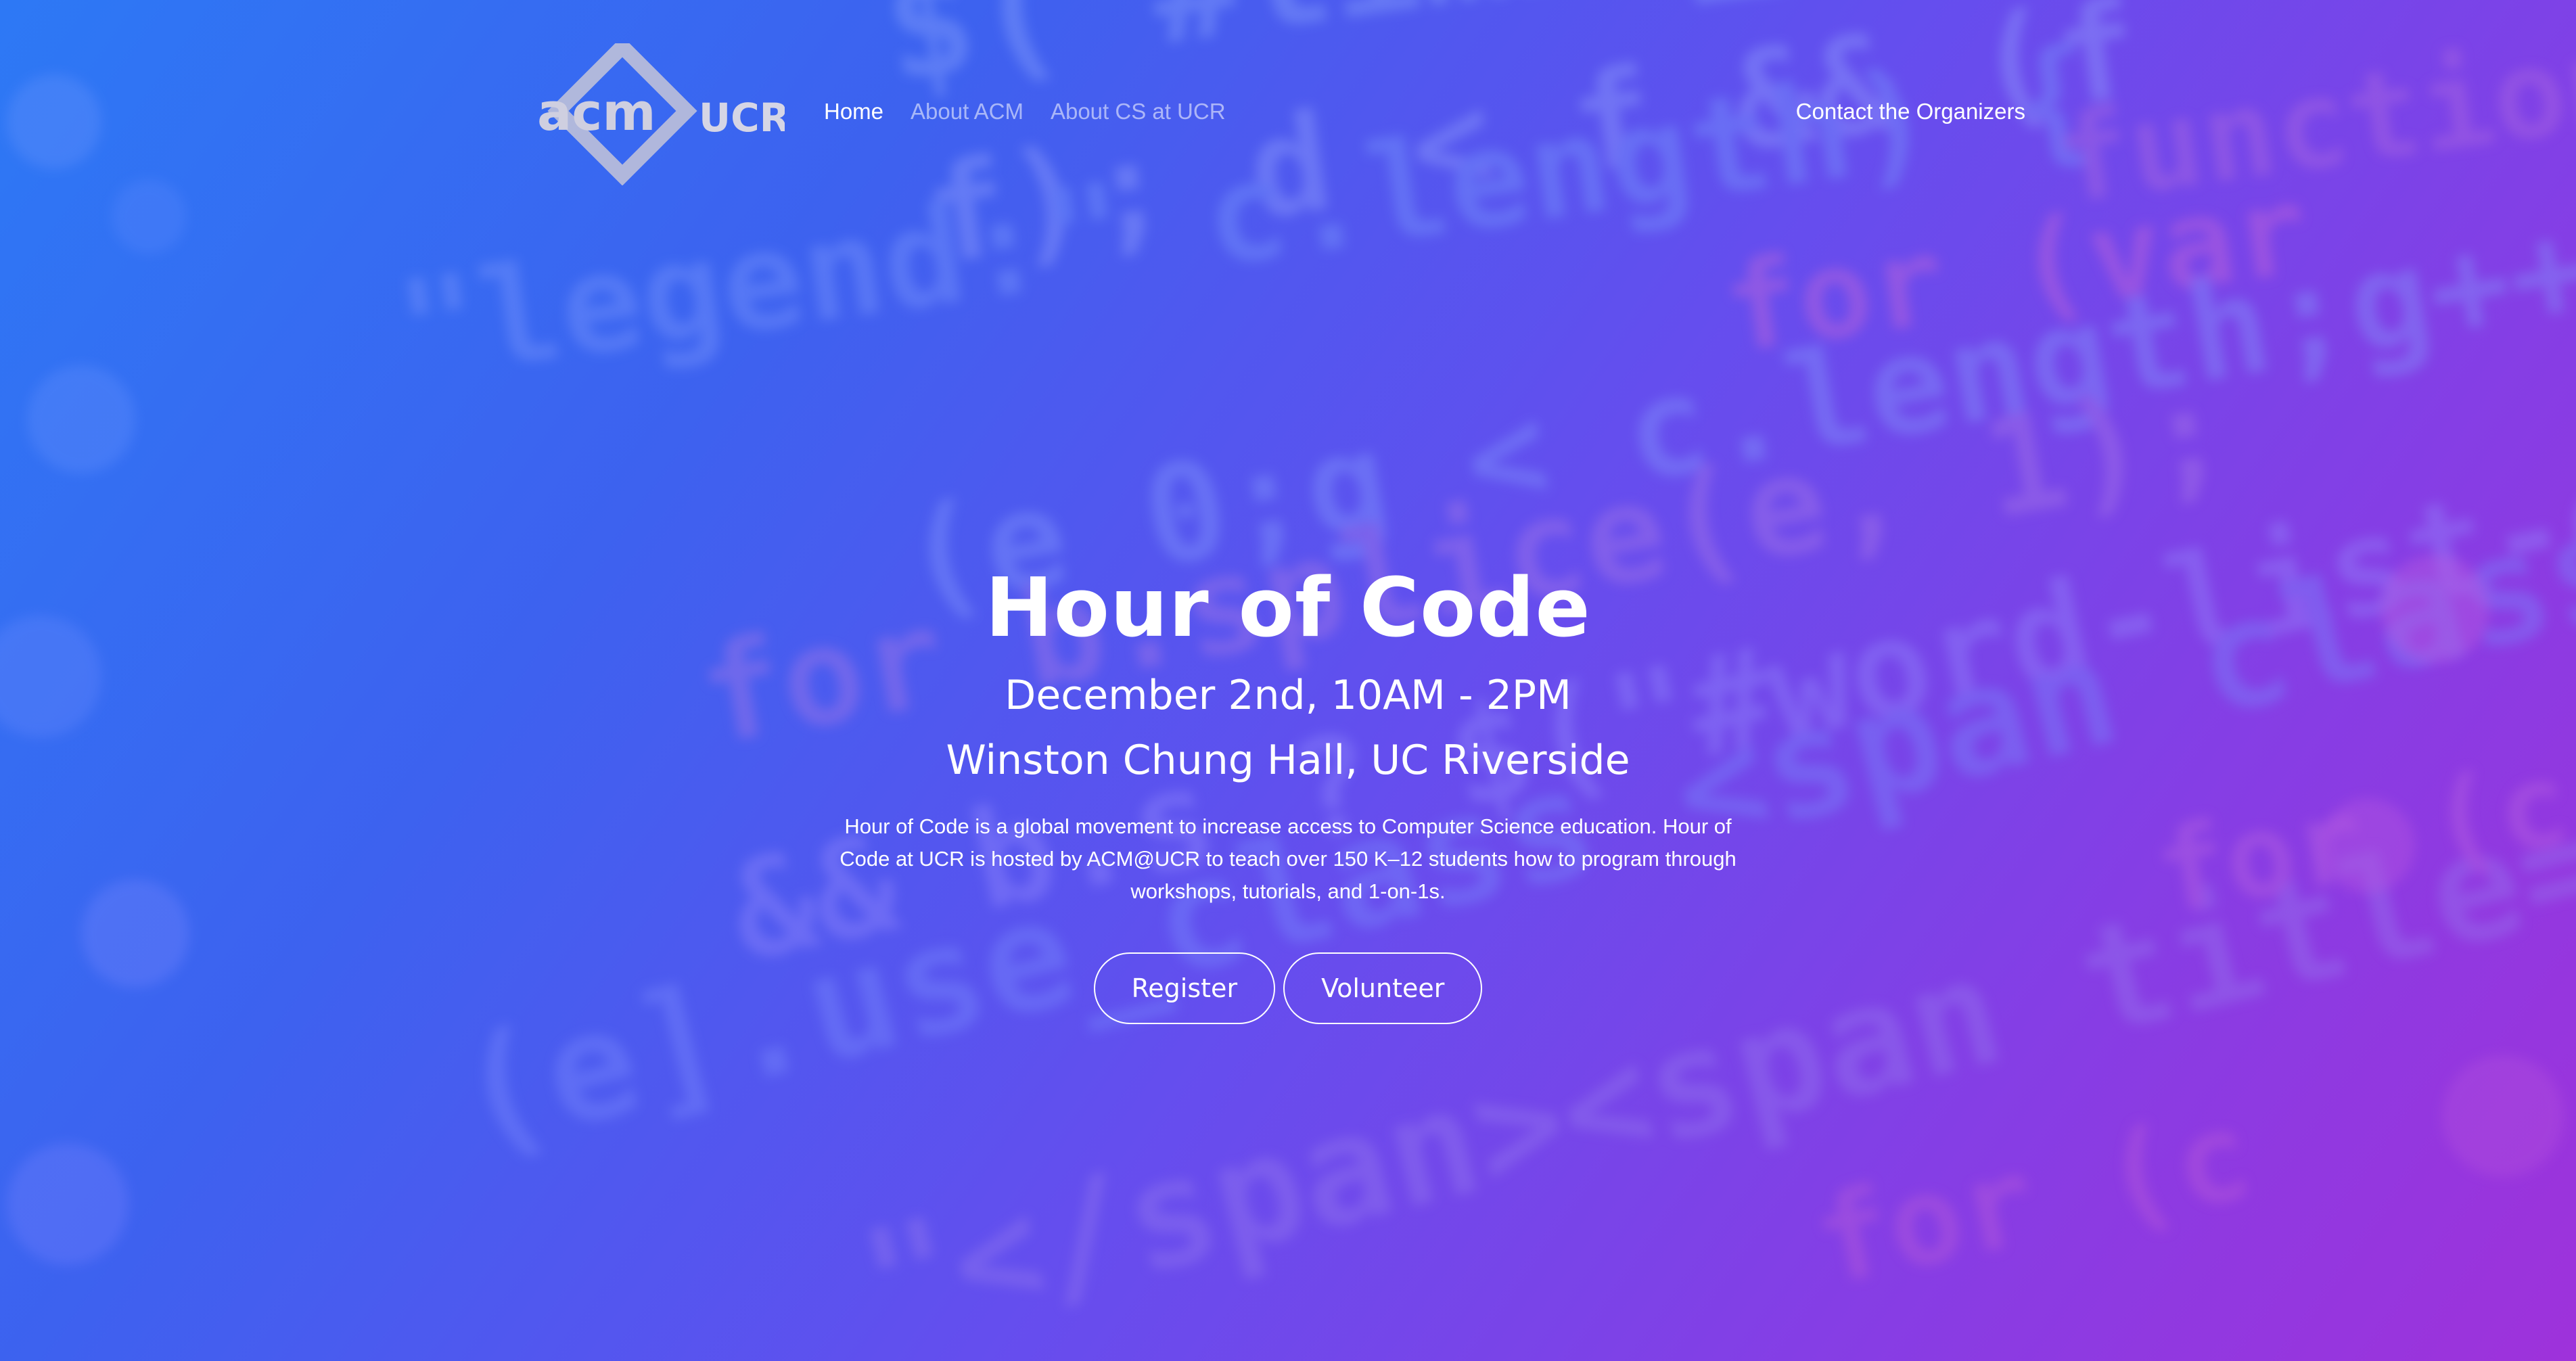 Image resolution: width=2576 pixels, height=1361 pixels. What do you see at coordinates (1910, 111) in the screenshot?
I see `contact-organizers-link: Contact the Organizers` at bounding box center [1910, 111].